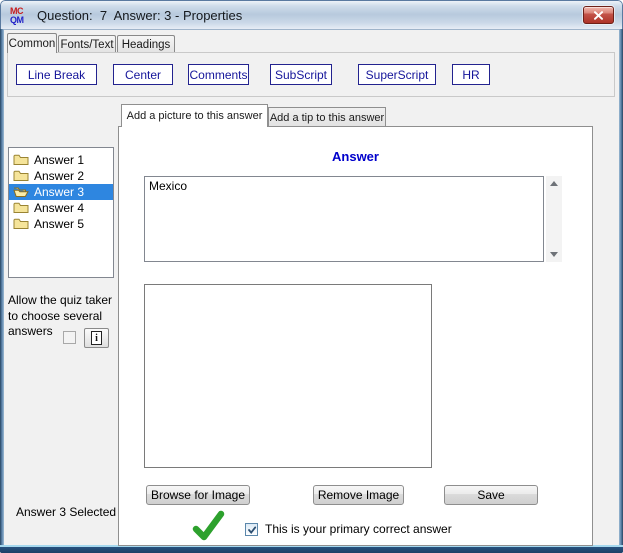  I want to click on save-button: Save, so click(491, 495).